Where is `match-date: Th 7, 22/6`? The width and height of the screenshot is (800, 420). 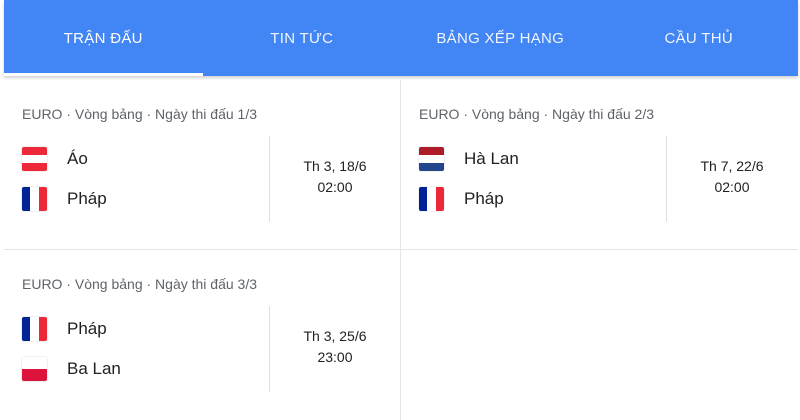 match-date: Th 7, 22/6 is located at coordinates (732, 166).